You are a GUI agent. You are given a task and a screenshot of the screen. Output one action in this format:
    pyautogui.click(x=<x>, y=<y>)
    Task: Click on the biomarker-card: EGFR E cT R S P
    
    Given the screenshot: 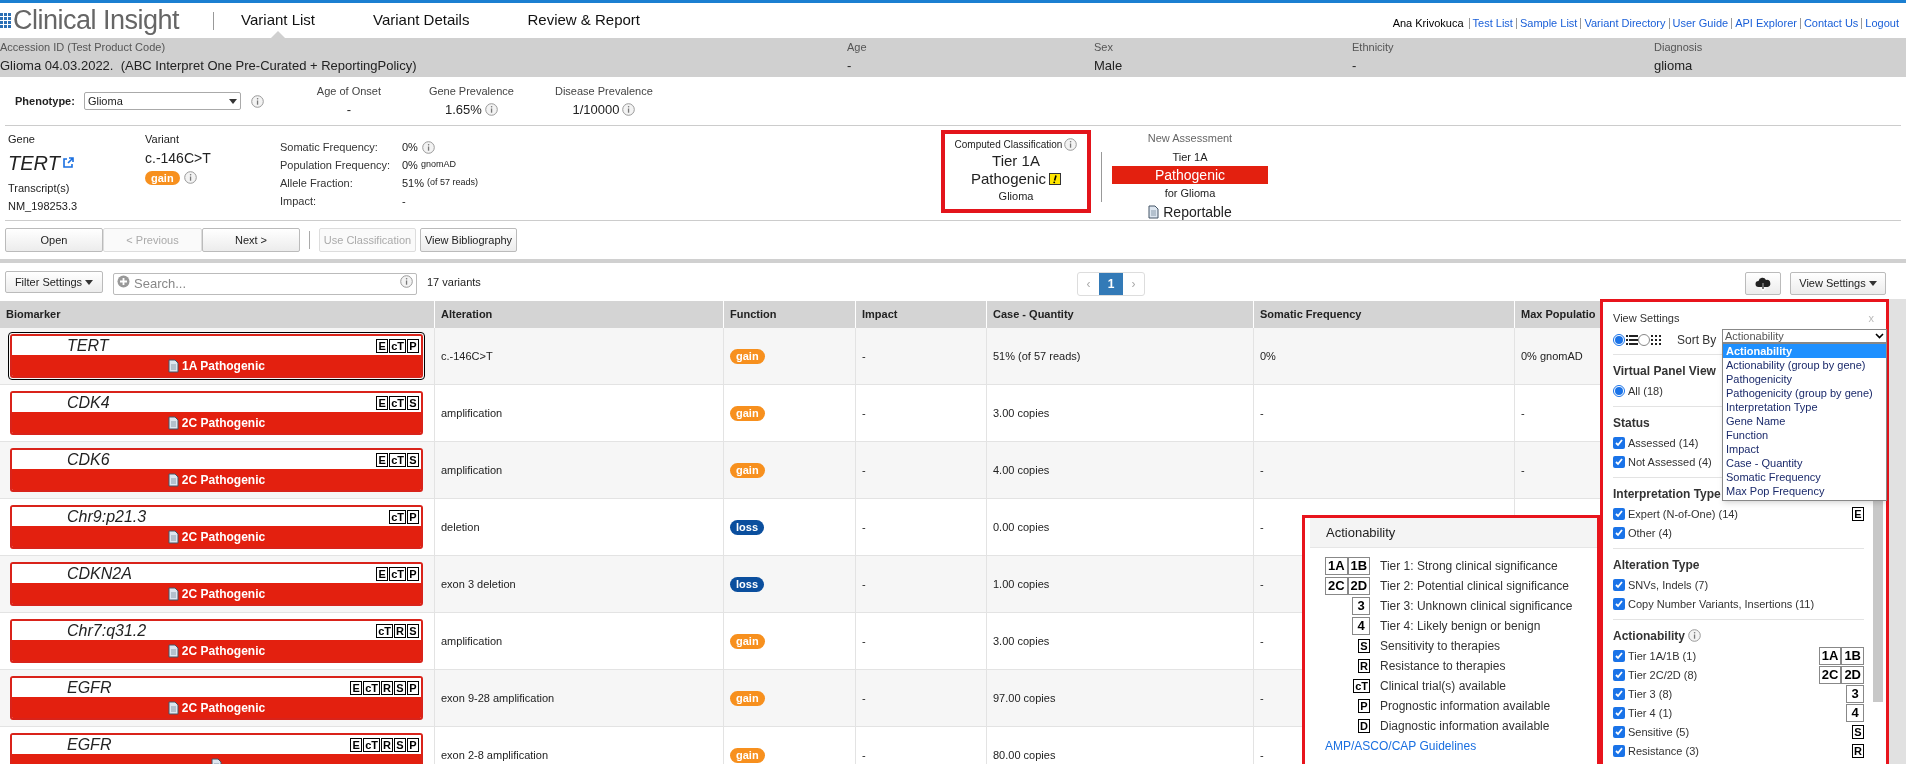 What is the action you would take?
    pyautogui.click(x=216, y=747)
    